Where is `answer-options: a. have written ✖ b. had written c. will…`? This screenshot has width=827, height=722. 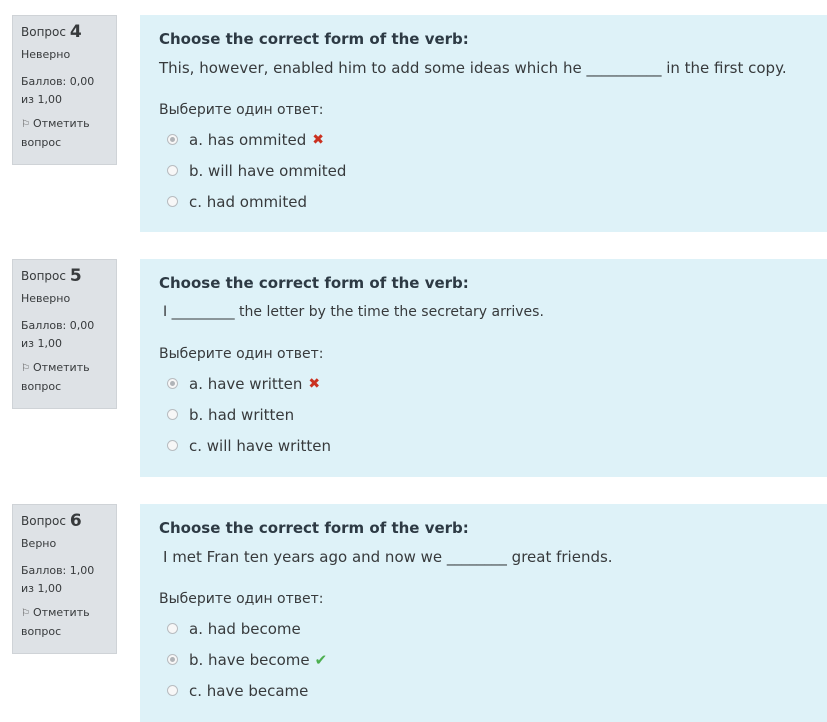 answer-options: a. have written ✖ b. had written c. will… is located at coordinates (483, 414).